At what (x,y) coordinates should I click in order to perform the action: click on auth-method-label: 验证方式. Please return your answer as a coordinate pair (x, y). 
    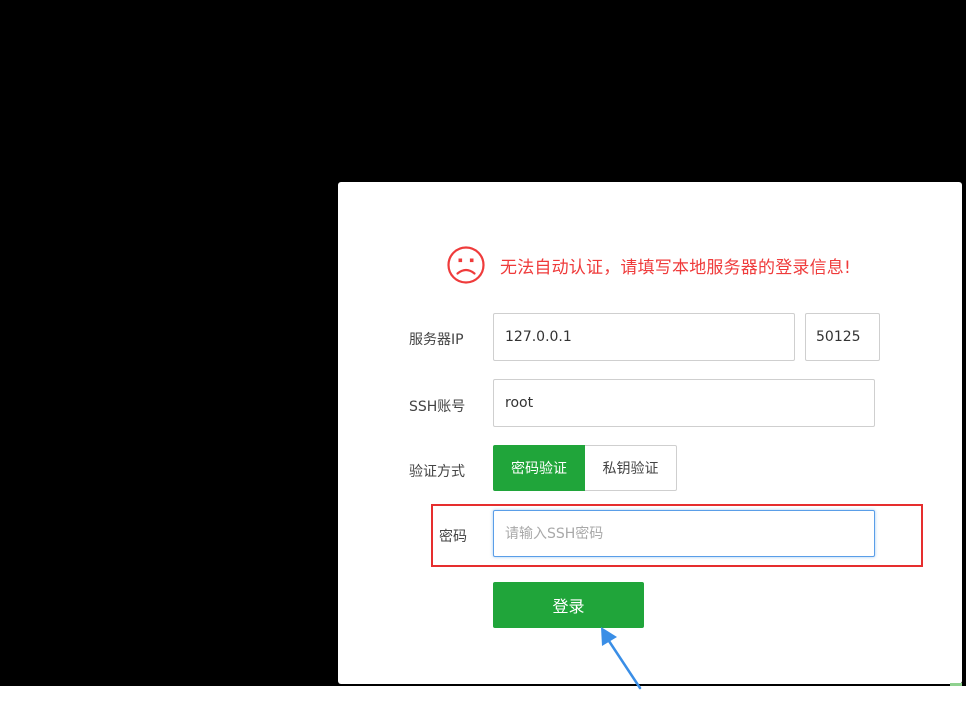
    Looking at the image, I should click on (437, 472).